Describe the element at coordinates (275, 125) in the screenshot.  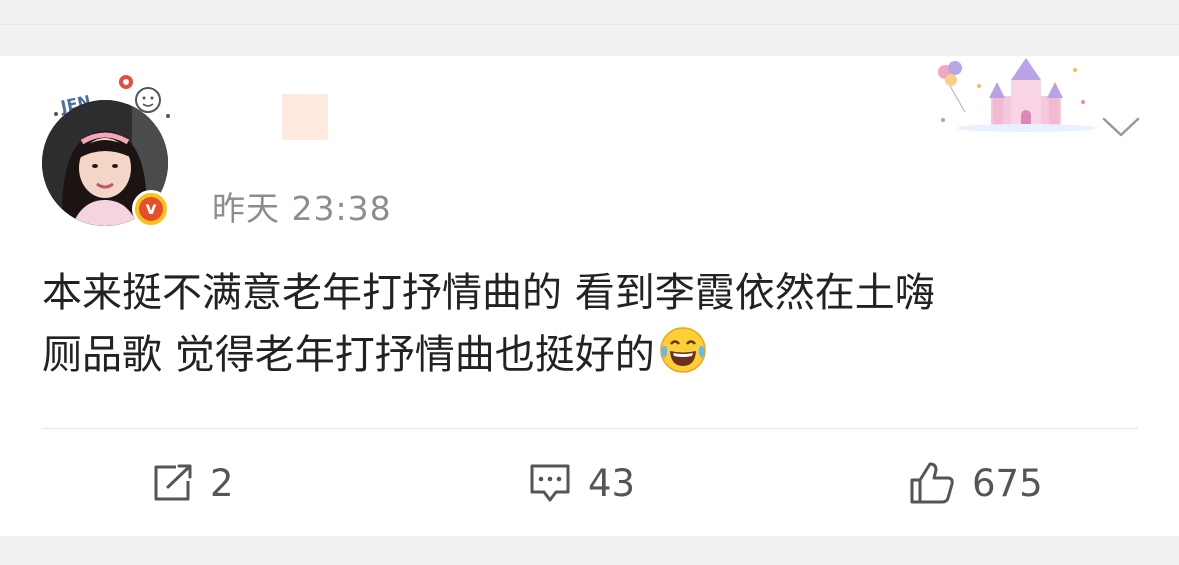
I see `author-name-redacted` at that location.